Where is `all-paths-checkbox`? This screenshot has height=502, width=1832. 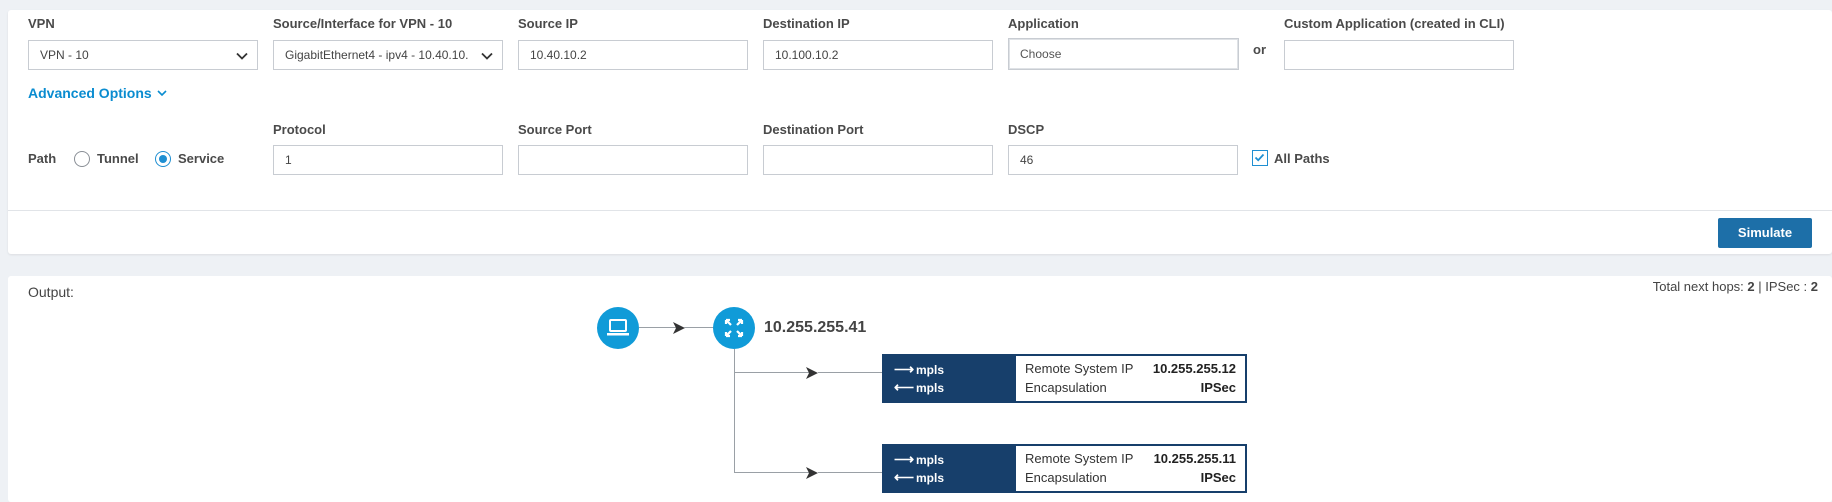 all-paths-checkbox is located at coordinates (1260, 158).